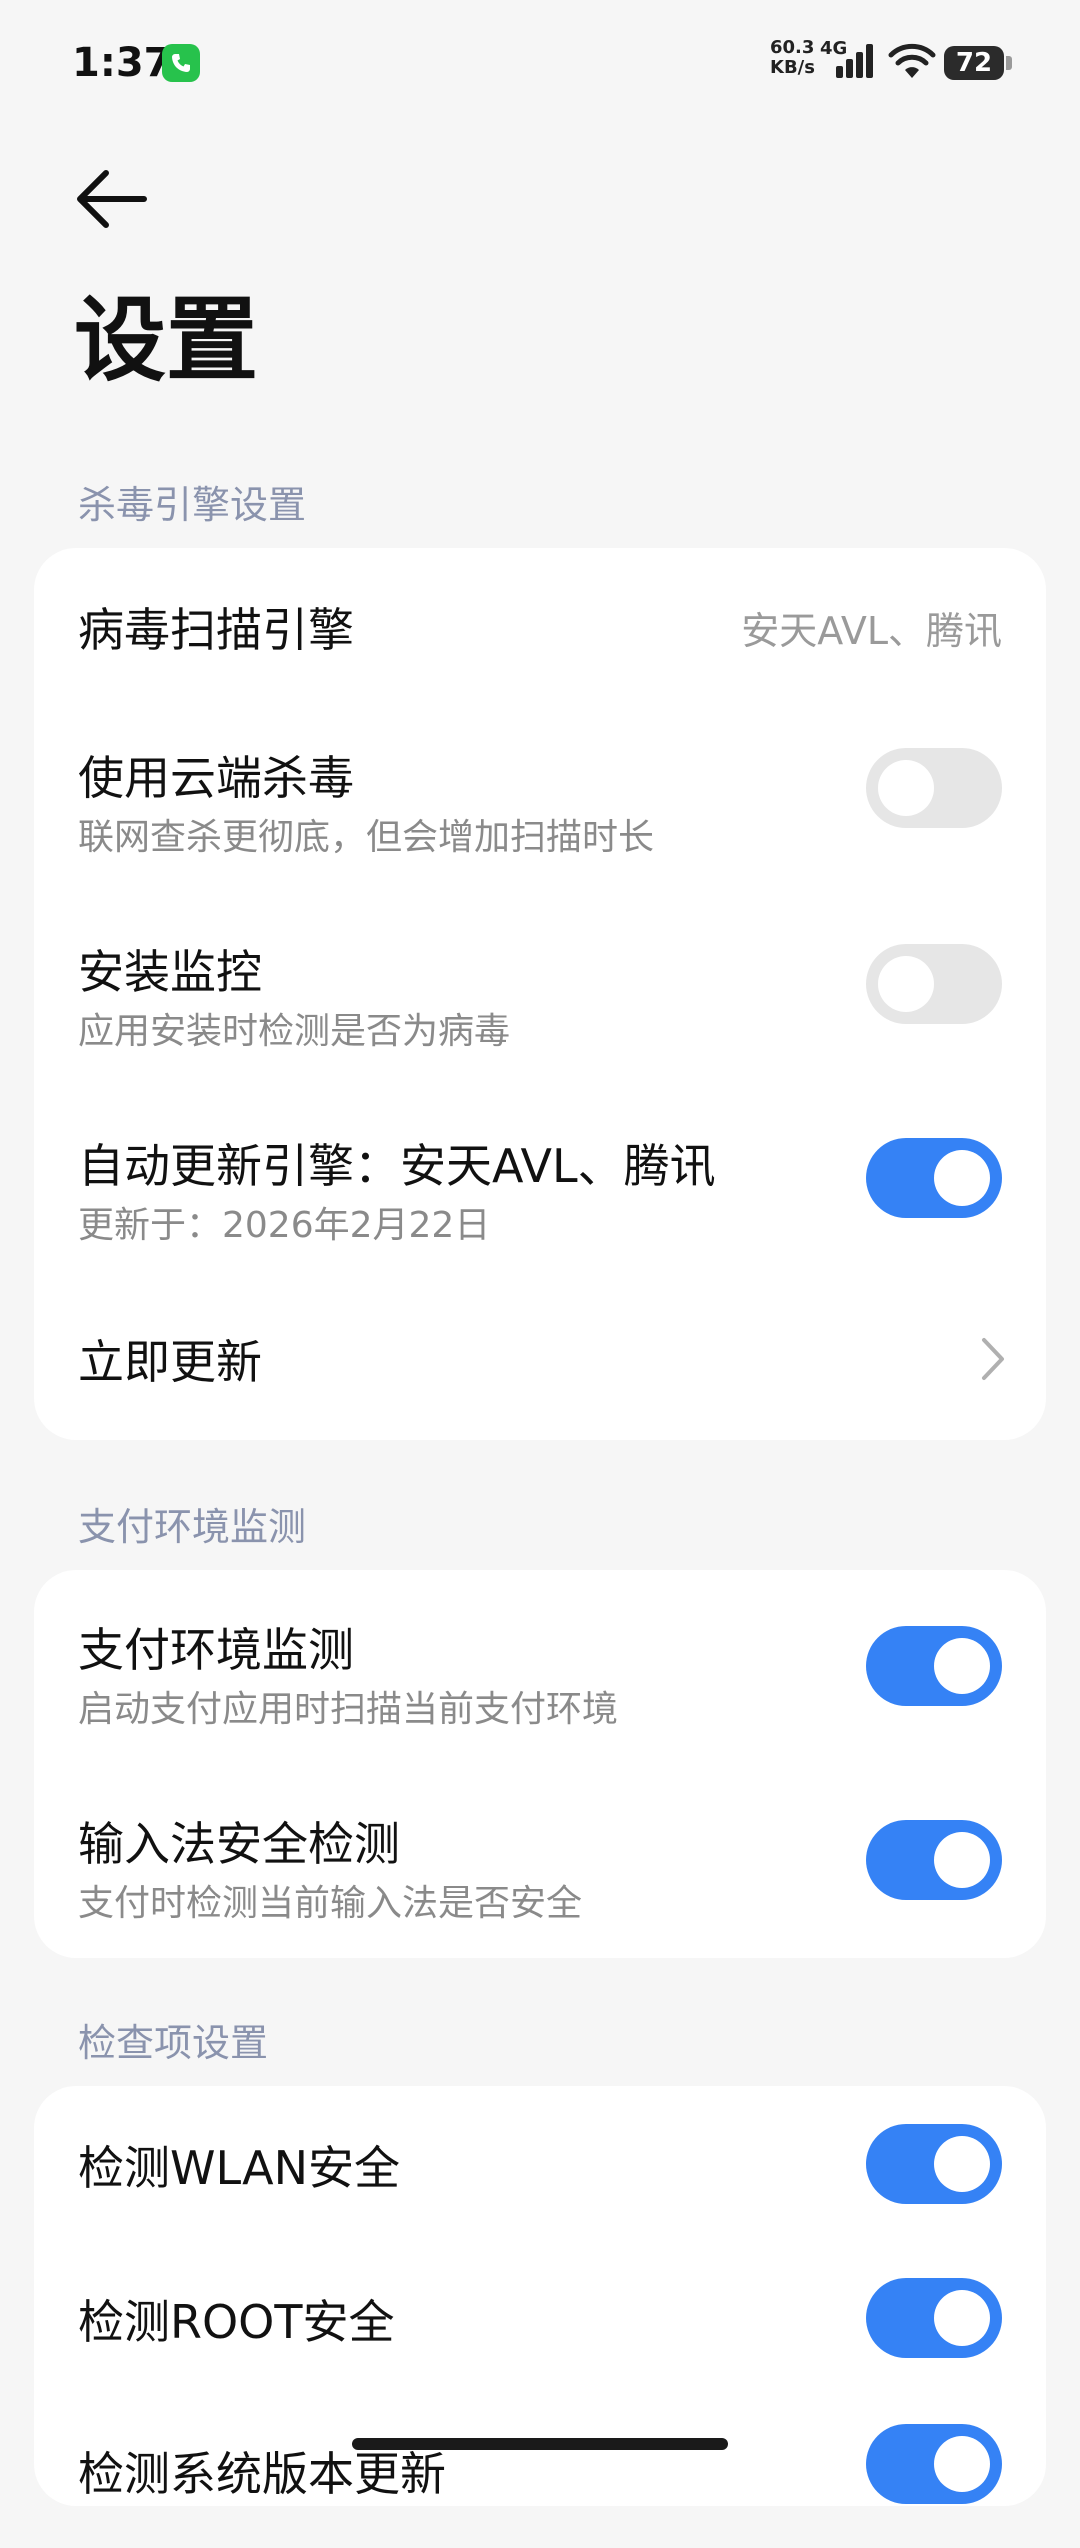 The height and width of the screenshot is (2548, 1080). What do you see at coordinates (239, 2168) in the screenshot?
I see `wlan-check-title: 检测WLAN安全` at bounding box center [239, 2168].